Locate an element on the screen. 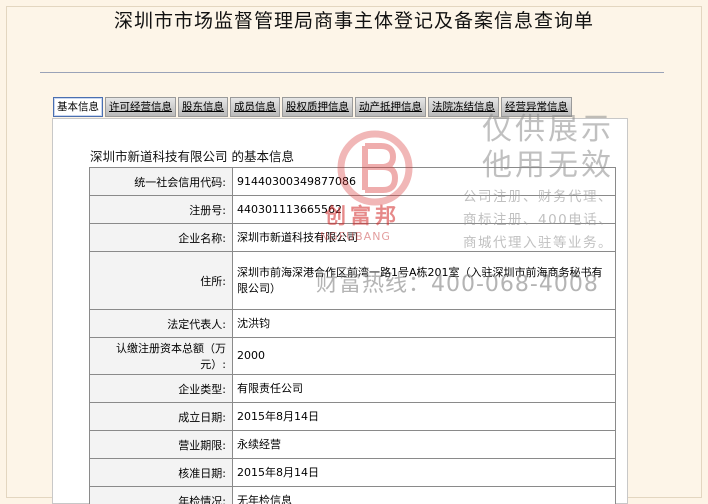 Image resolution: width=708 pixels, height=504 pixels. table-row: 注册号: 440301113665562 is located at coordinates (352, 209).